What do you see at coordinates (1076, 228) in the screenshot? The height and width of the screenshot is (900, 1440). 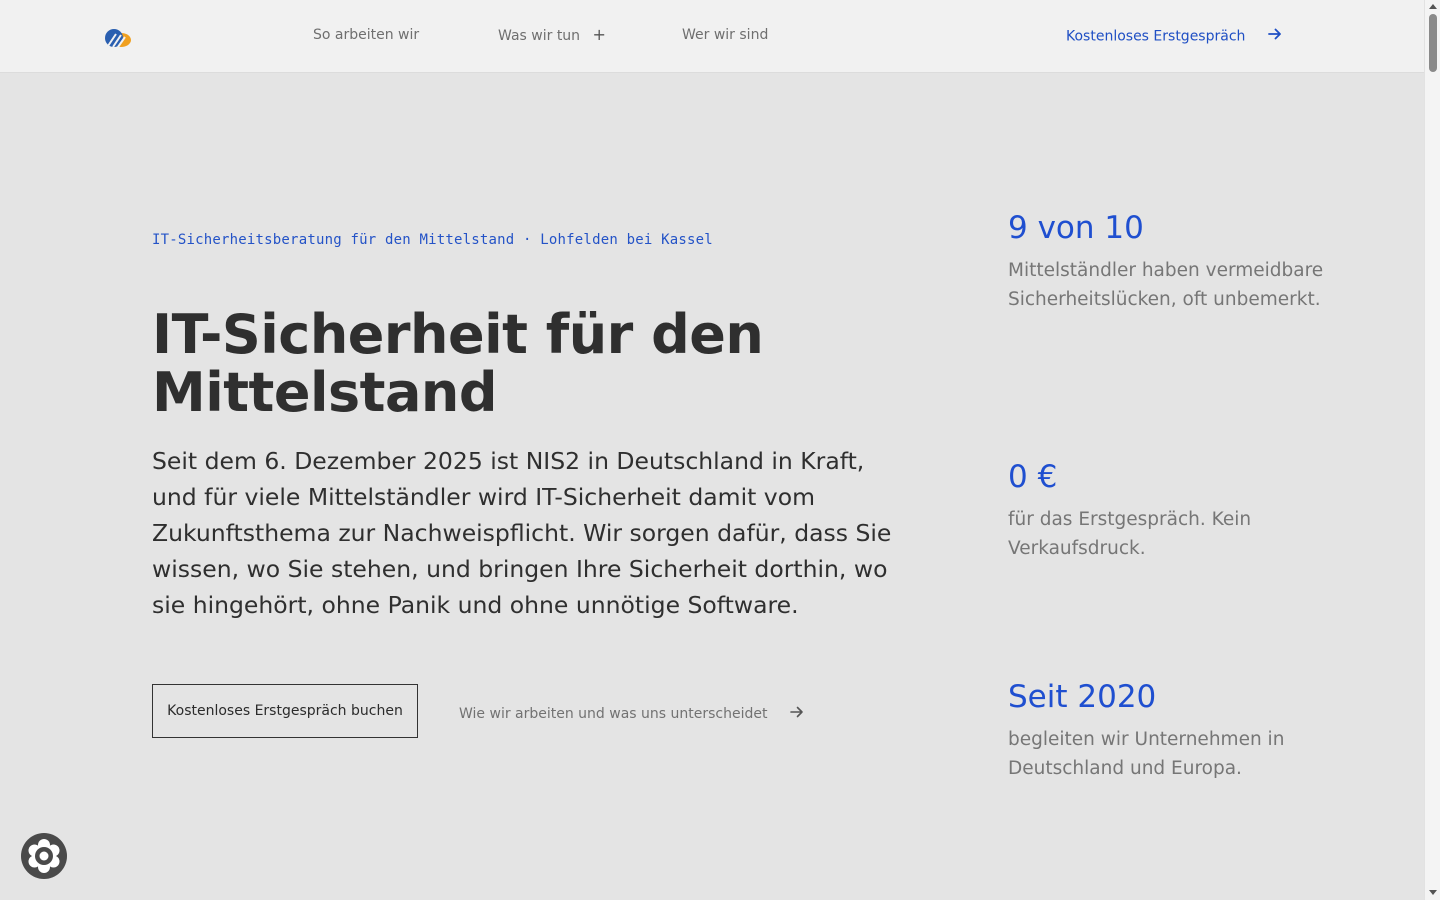 I see `stat-value: 9 von 10` at bounding box center [1076, 228].